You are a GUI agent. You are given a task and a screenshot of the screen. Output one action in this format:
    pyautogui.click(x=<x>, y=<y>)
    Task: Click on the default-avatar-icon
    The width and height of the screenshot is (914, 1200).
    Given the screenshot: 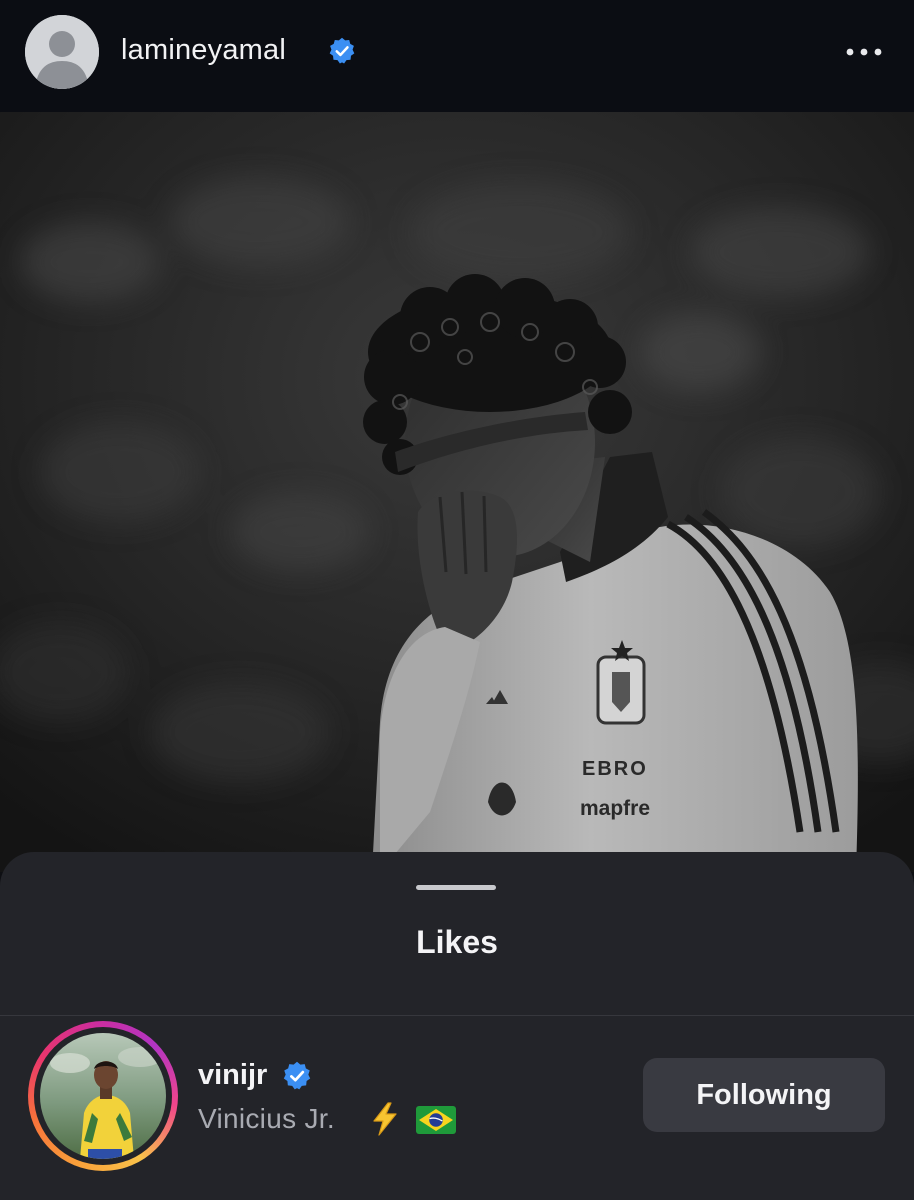 What is the action you would take?
    pyautogui.click(x=62, y=52)
    